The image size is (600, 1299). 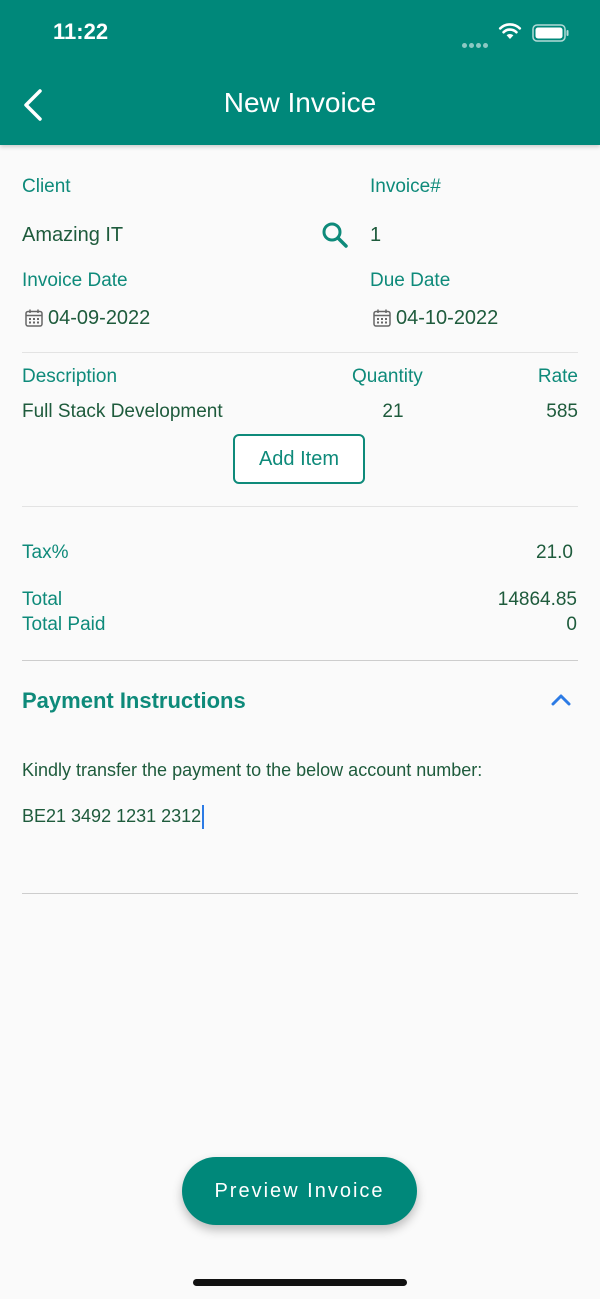 I want to click on total-paid-value: 0, so click(x=571, y=624).